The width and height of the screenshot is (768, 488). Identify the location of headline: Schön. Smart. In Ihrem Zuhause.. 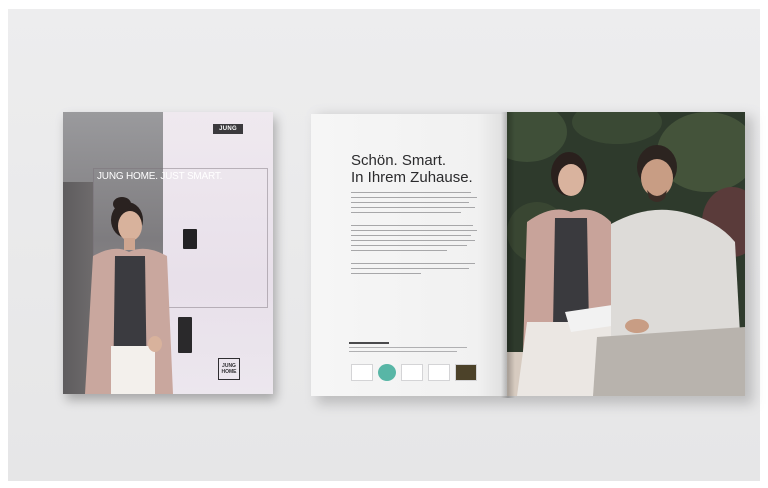
(412, 169).